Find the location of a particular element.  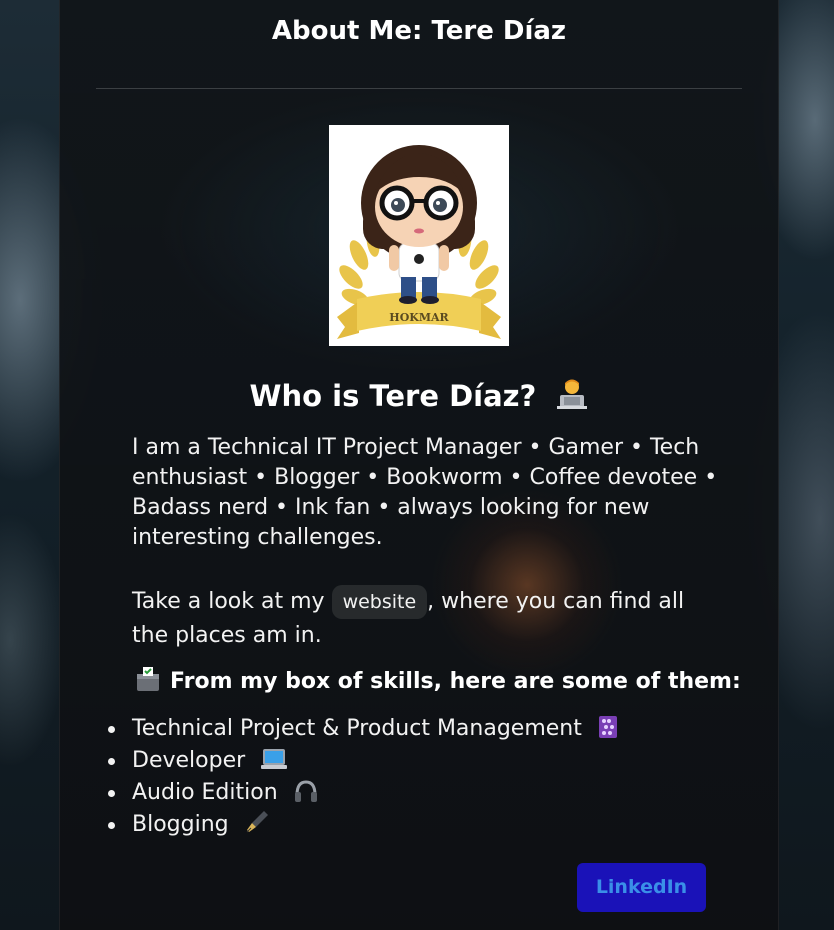

section-title: Who is Tere Díaz? is located at coordinates (419, 397).